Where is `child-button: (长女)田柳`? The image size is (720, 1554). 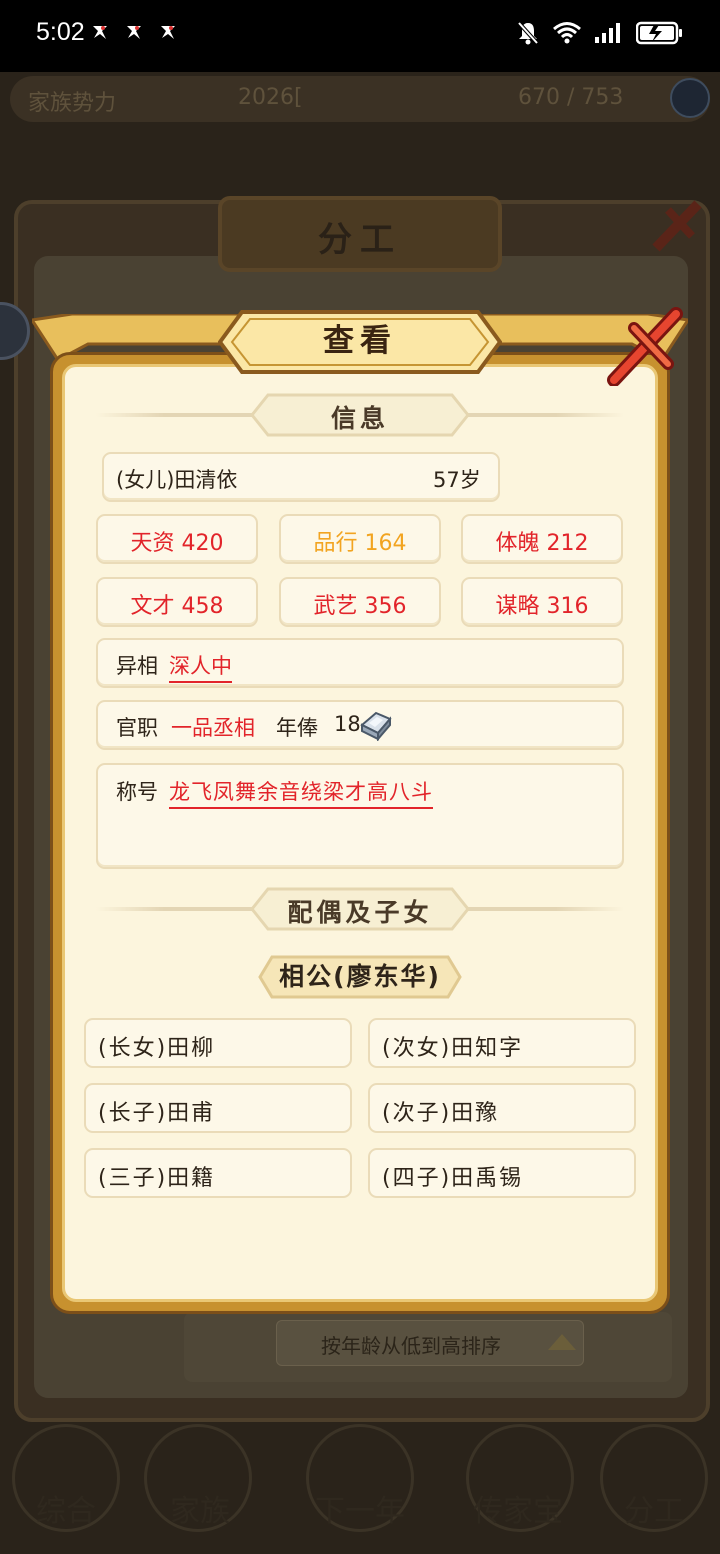 child-button: (长女)田柳 is located at coordinates (218, 1043).